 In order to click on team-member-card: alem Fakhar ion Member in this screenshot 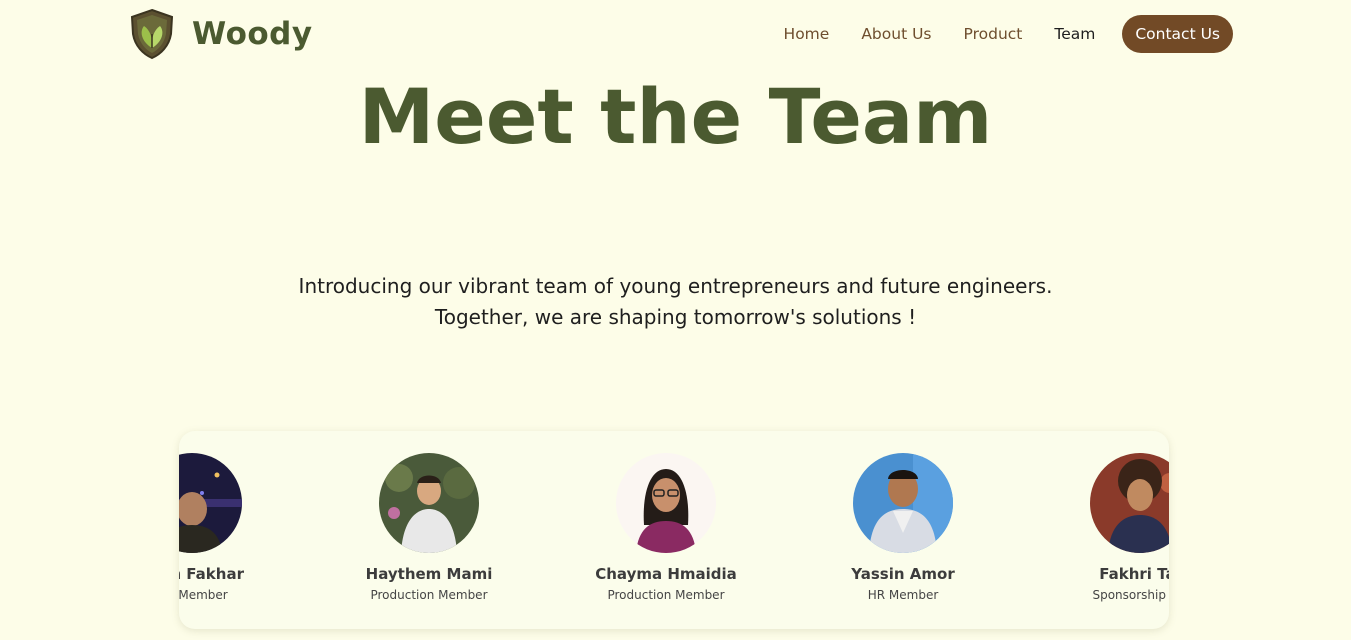, I will do `click(235, 527)`.